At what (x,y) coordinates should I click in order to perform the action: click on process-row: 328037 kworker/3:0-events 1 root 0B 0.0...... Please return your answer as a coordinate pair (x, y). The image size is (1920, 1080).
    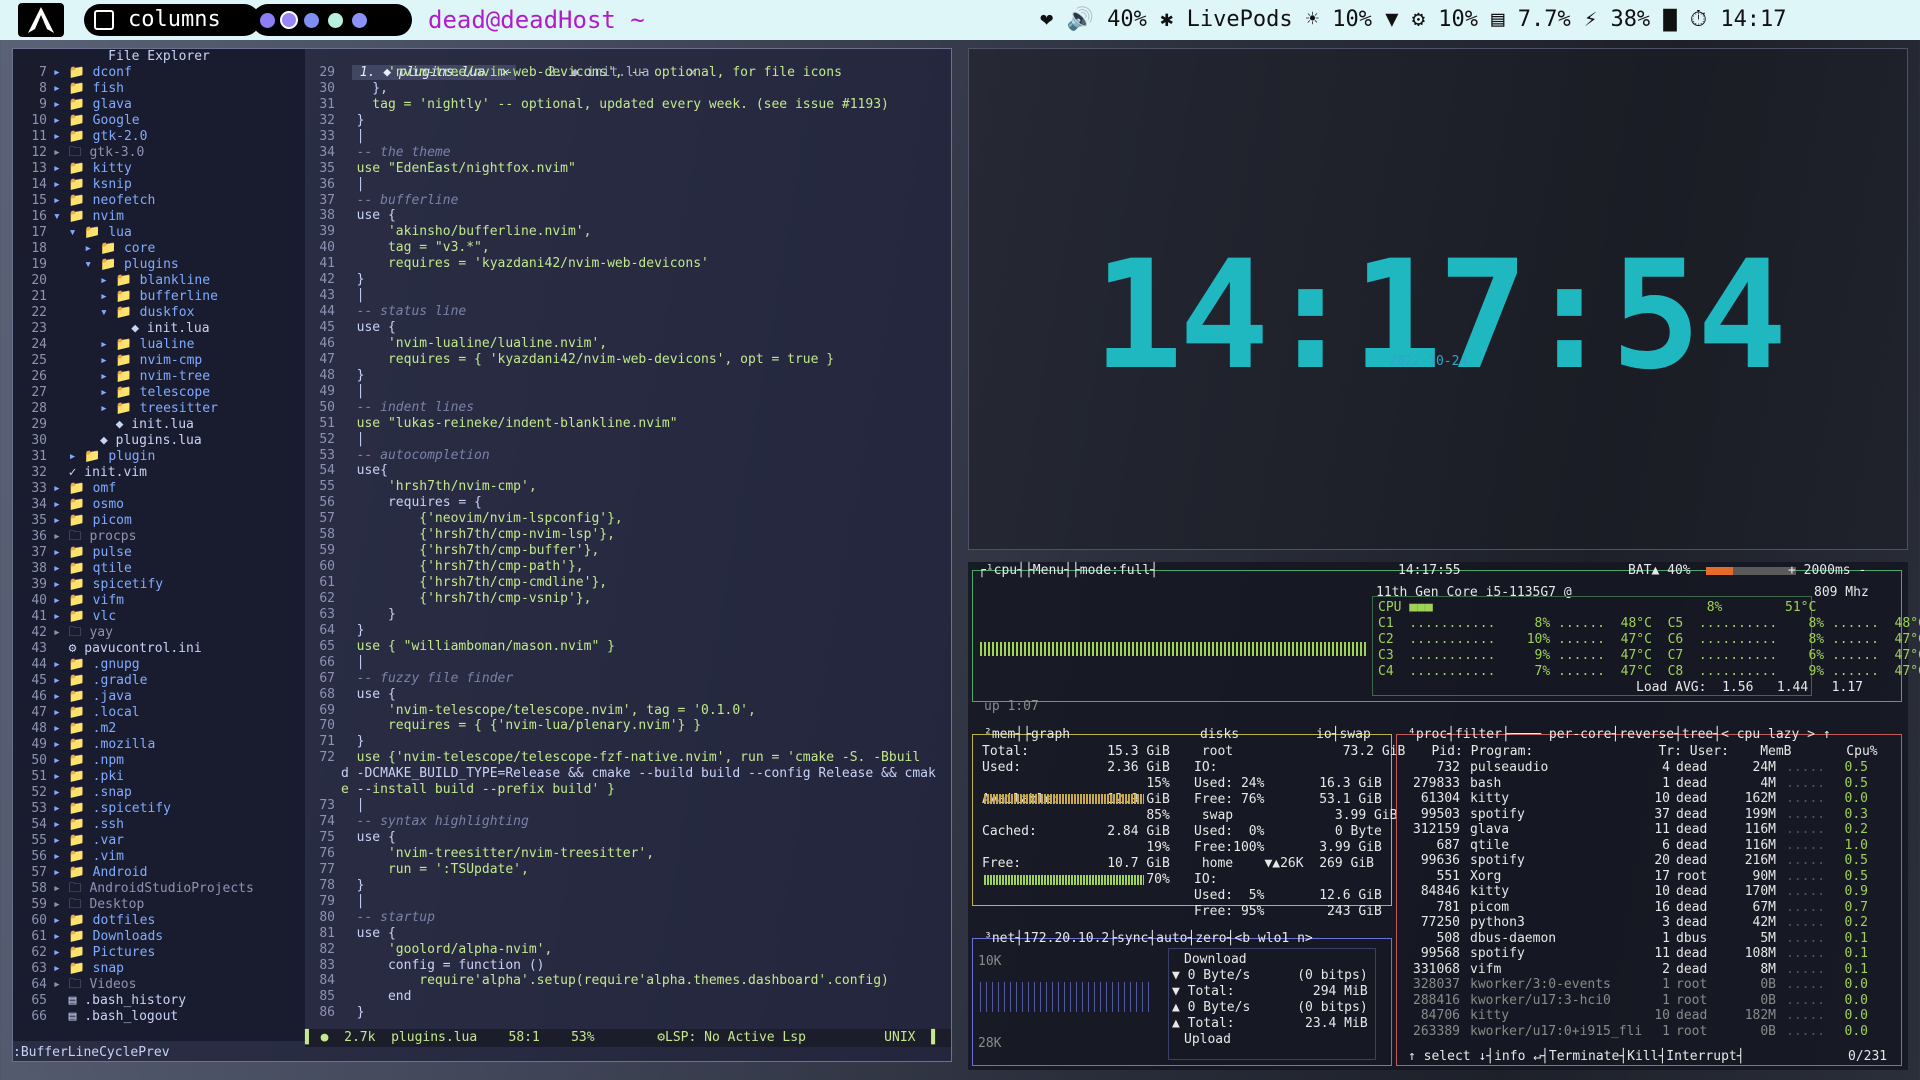
    Looking at the image, I should click on (1648, 985).